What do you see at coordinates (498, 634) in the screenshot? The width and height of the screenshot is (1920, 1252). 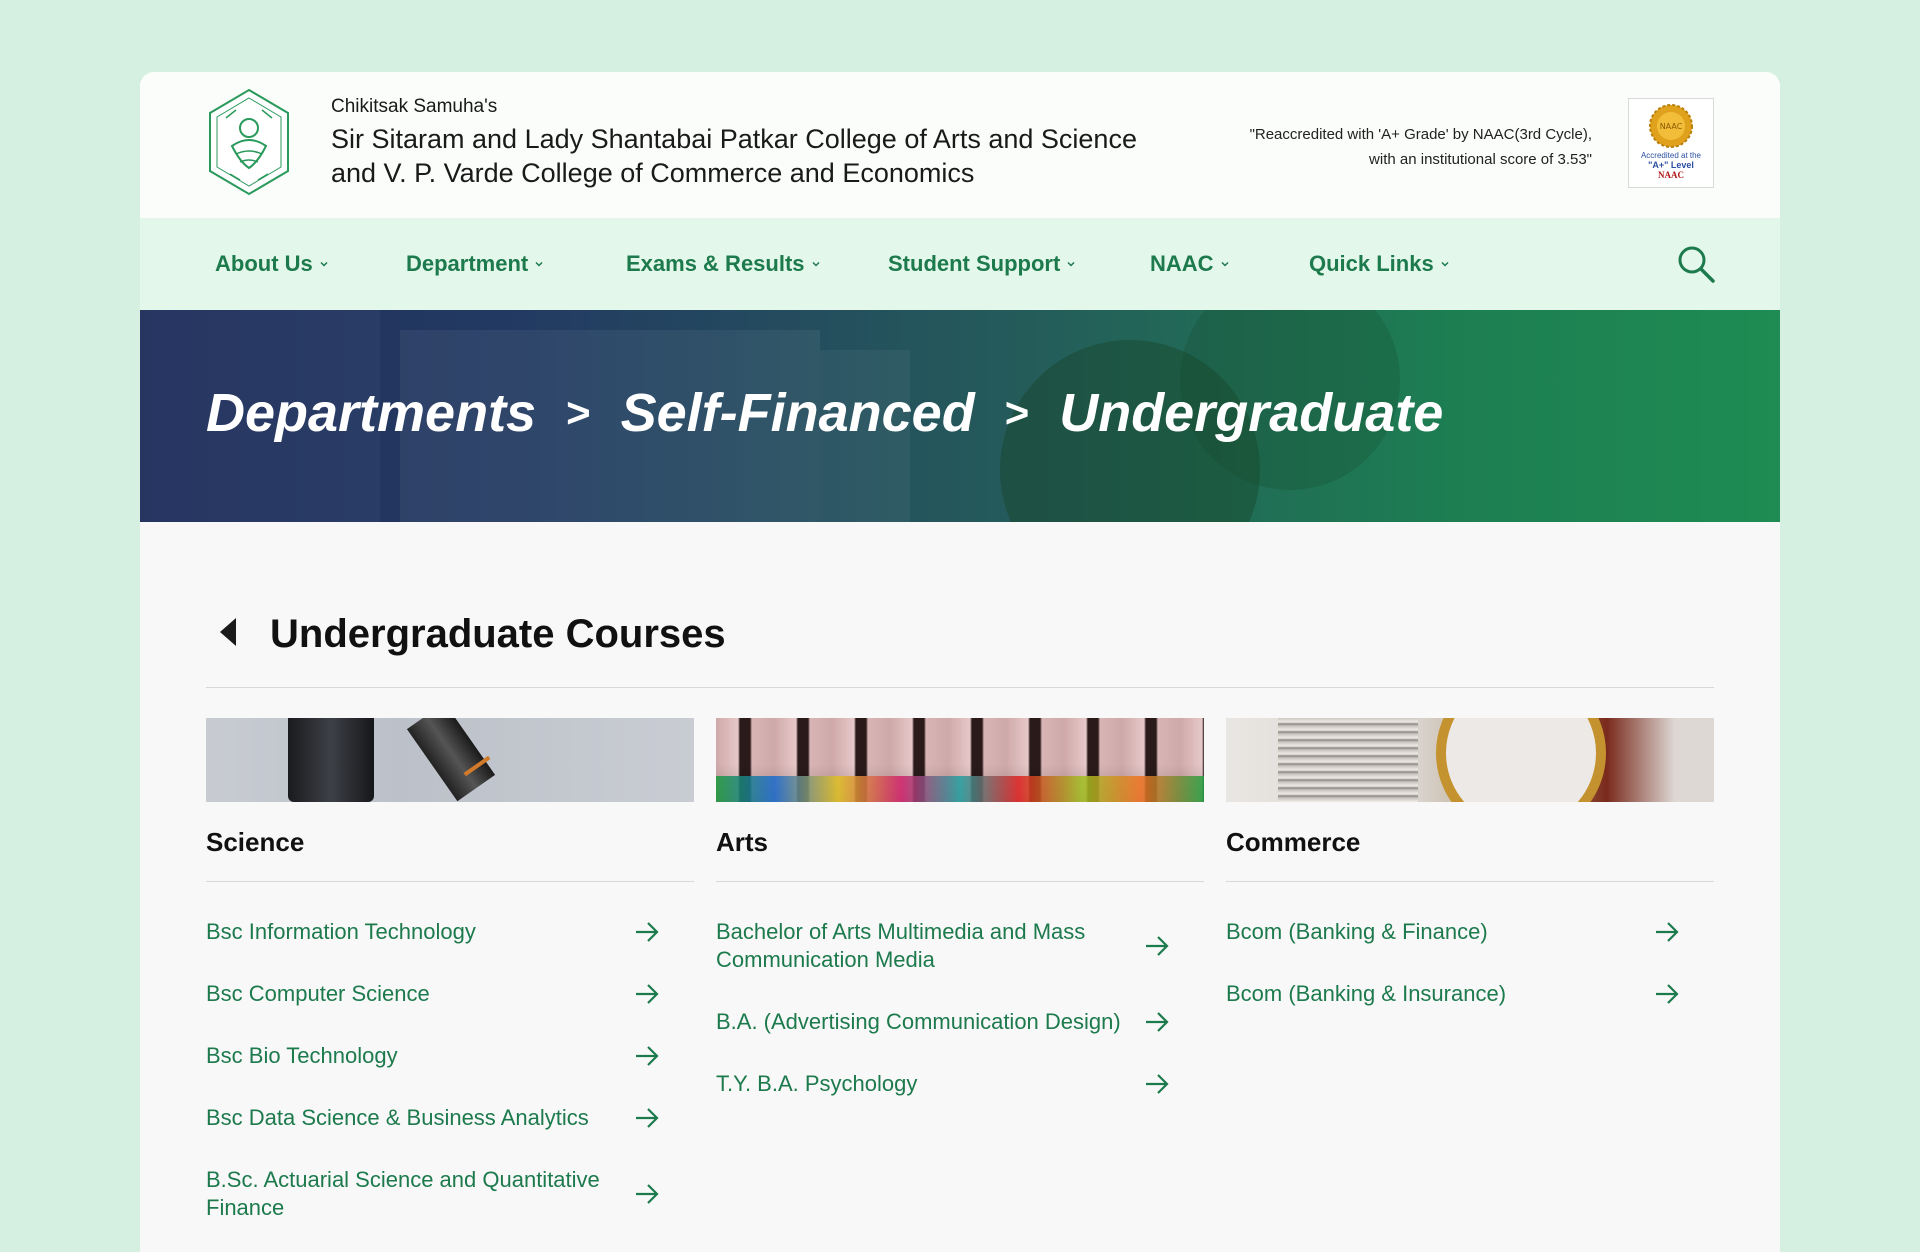 I see `section-title: Undergraduate Courses` at bounding box center [498, 634].